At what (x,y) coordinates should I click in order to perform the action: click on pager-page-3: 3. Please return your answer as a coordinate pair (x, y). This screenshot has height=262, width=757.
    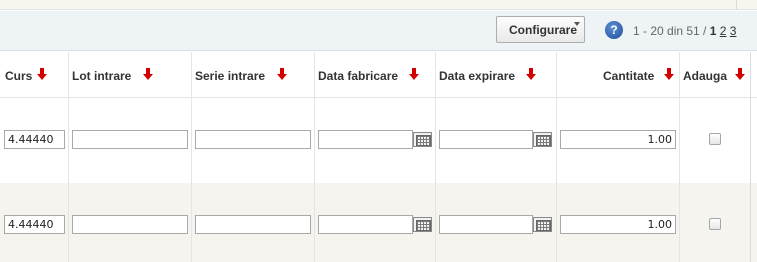
    Looking at the image, I should click on (733, 31).